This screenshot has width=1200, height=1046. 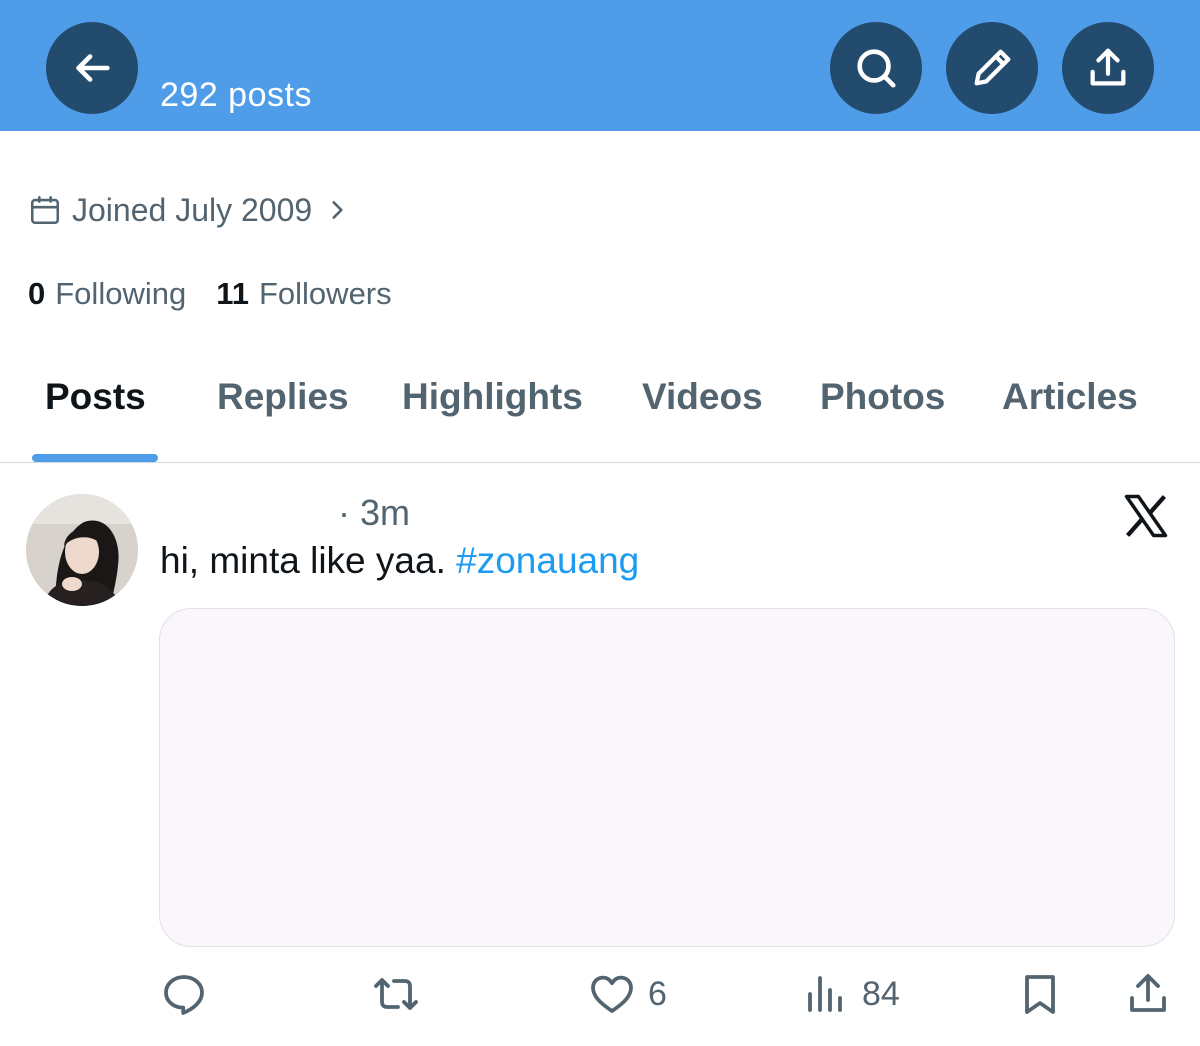 I want to click on followers-link: 11 Followers, so click(x=303, y=294).